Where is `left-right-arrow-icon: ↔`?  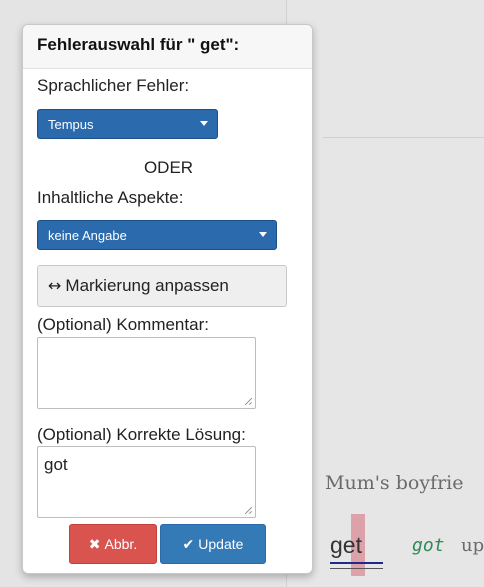 left-right-arrow-icon: ↔ is located at coordinates (55, 285).